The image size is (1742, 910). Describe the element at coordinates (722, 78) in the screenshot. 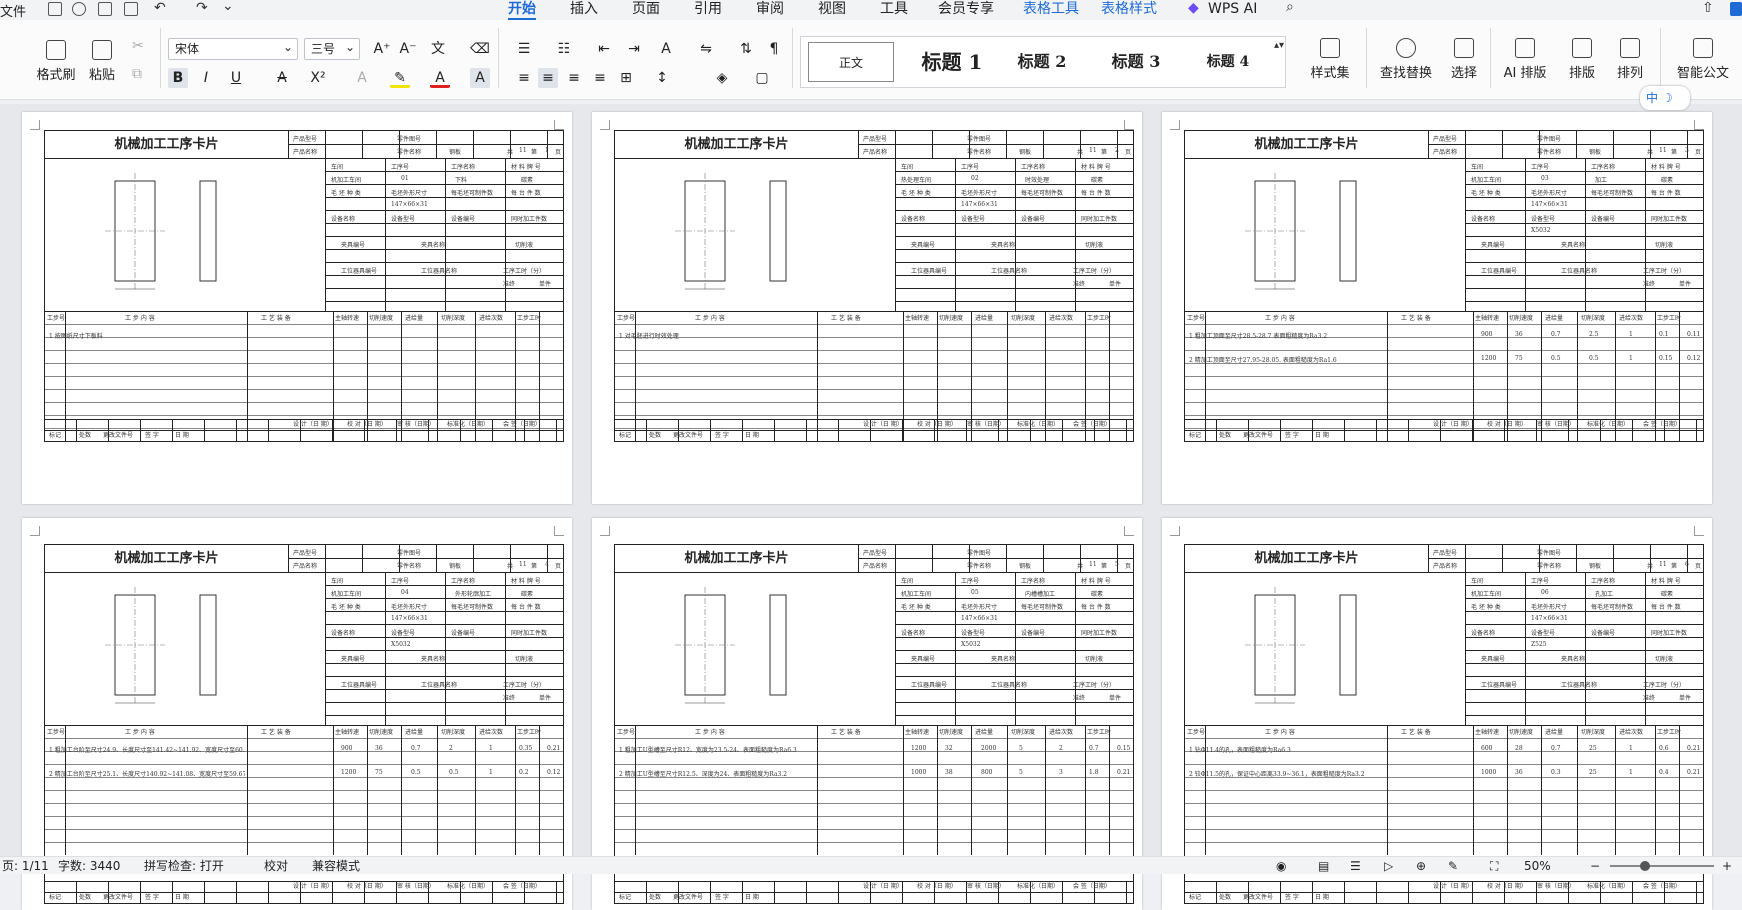

I see `shading-icon: ◈` at that location.